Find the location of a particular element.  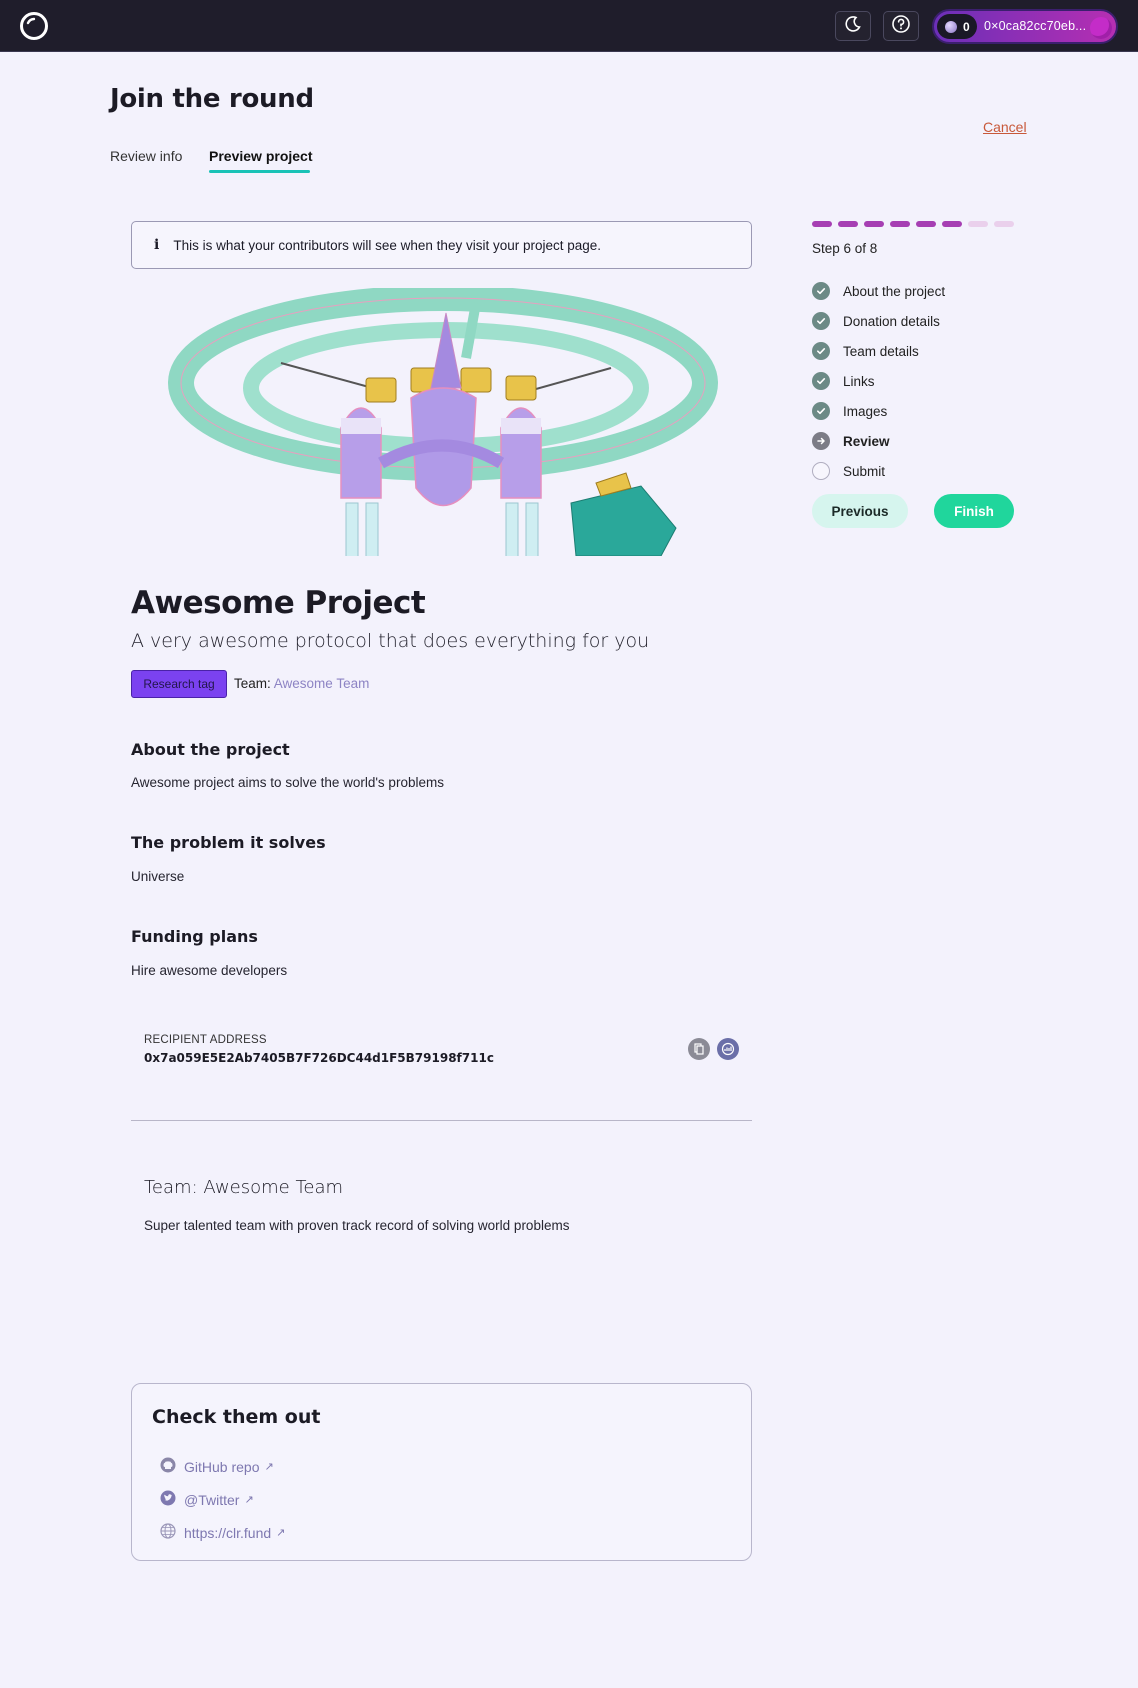

recipient-address-label: RECIPIENT ADDRESS is located at coordinates (205, 1040).